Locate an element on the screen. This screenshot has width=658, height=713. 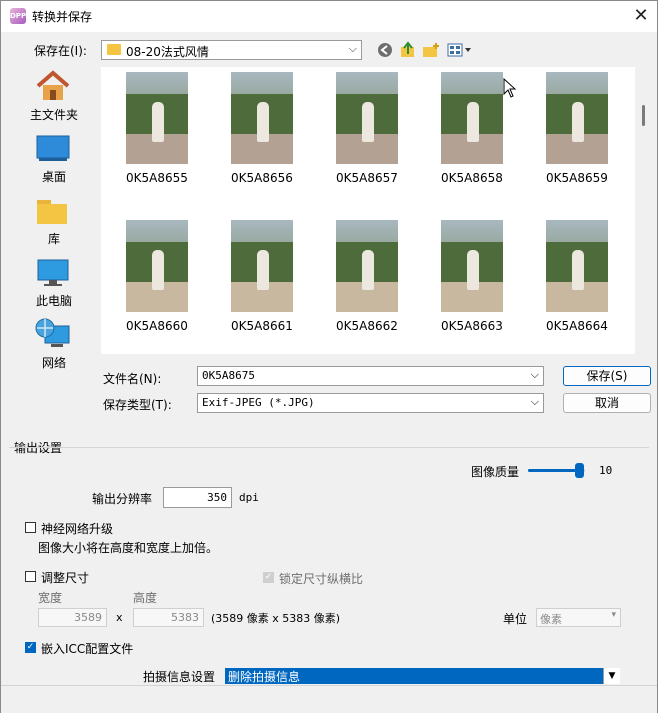
file-name: 0K5A8656 is located at coordinates (262, 178).